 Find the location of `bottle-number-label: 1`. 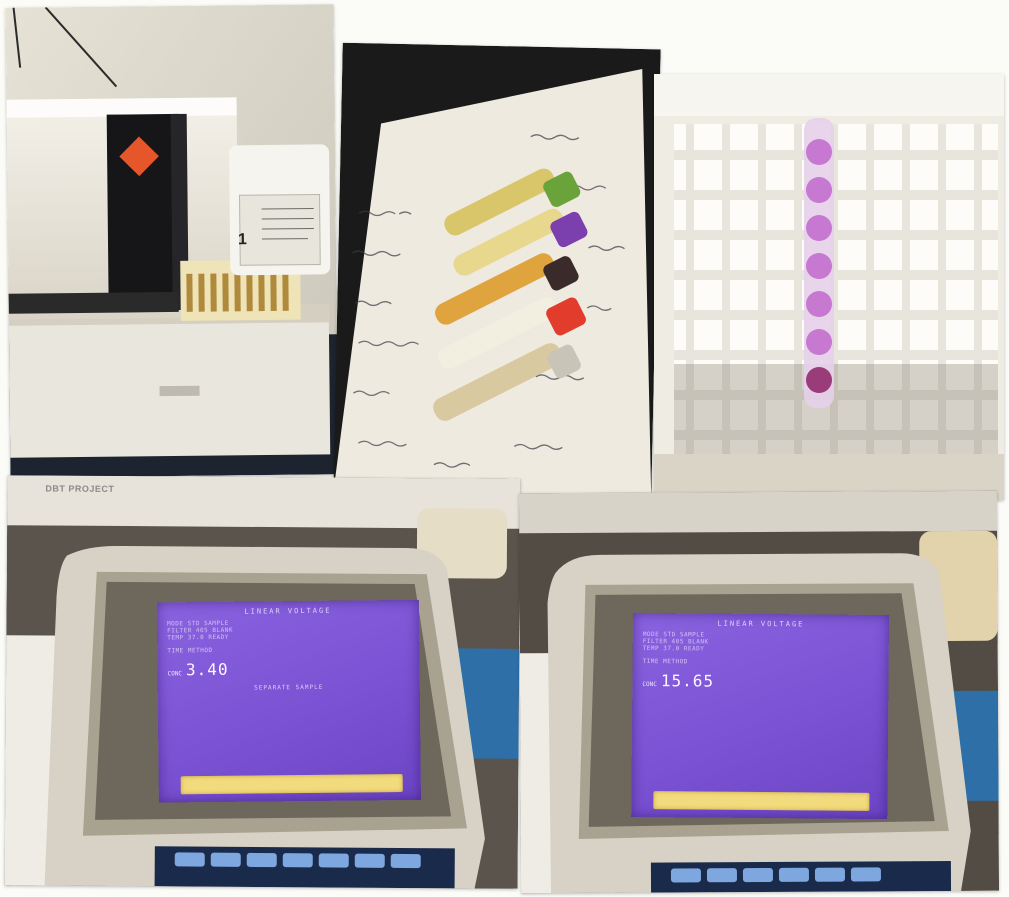

bottle-number-label: 1 is located at coordinates (242, 240).